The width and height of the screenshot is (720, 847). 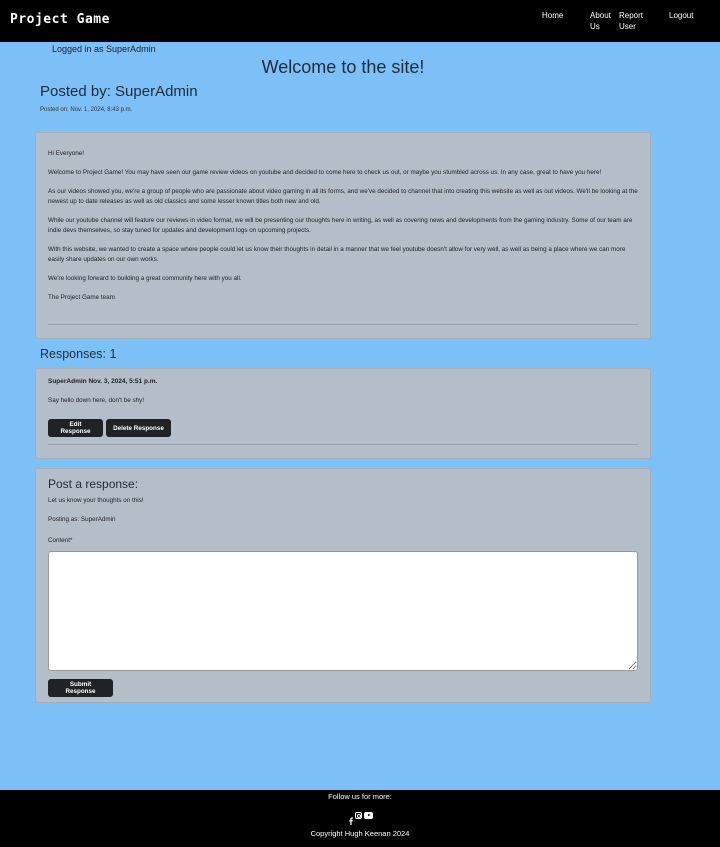 I want to click on nav-link-logout: Logout, so click(x=681, y=15).